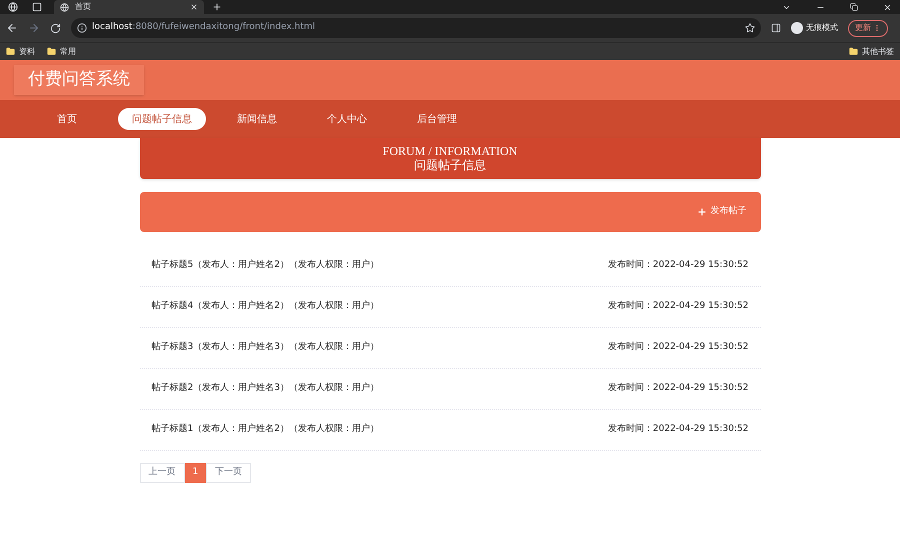  I want to click on info-icon, so click(82, 28).